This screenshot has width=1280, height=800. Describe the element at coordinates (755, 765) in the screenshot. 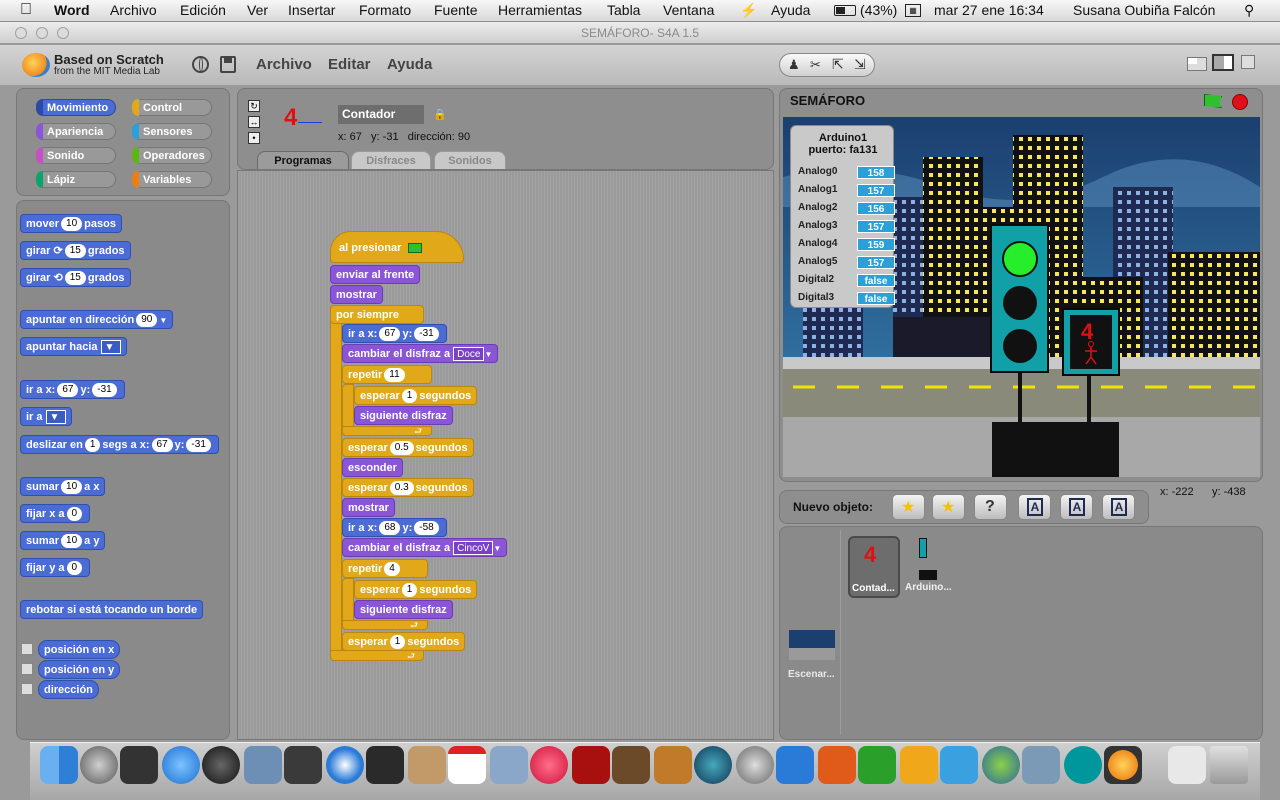

I see `system-preferences-icon` at that location.